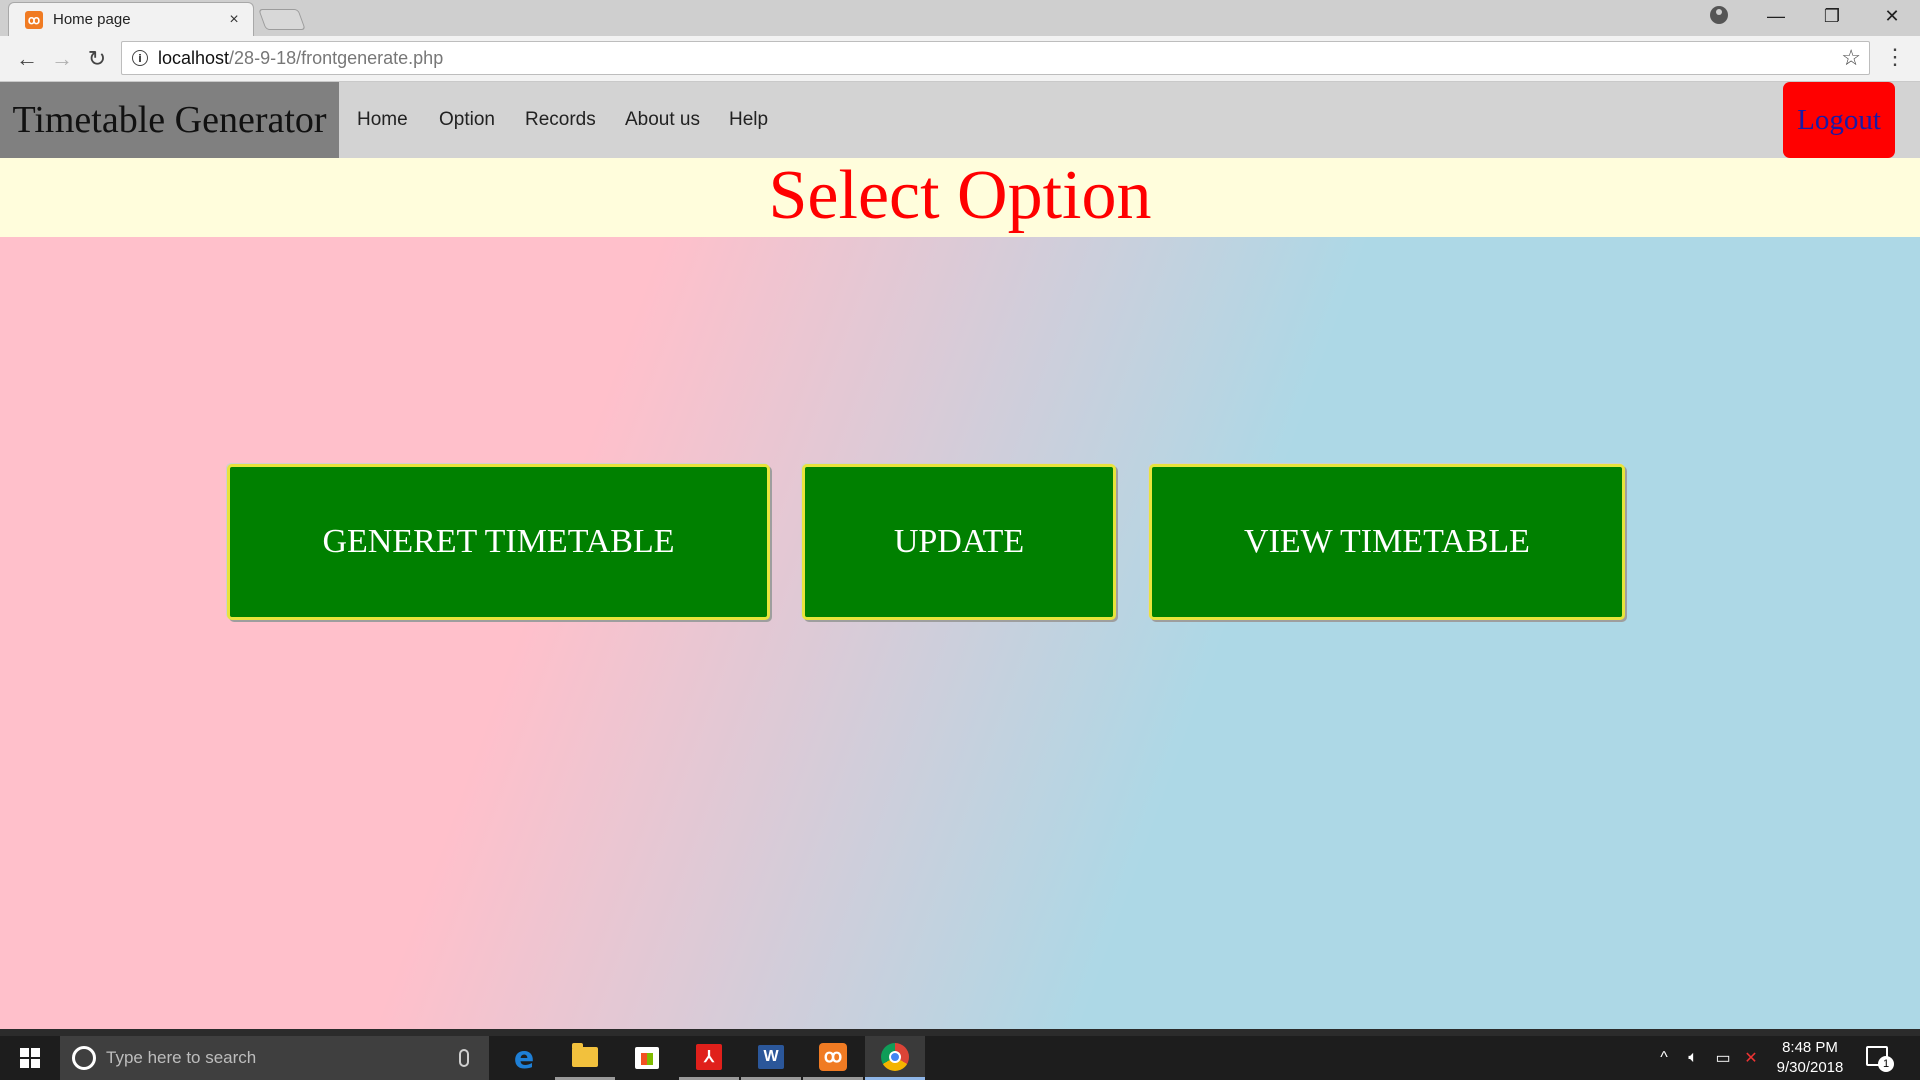 The image size is (1920, 1080). What do you see at coordinates (467, 120) in the screenshot?
I see `nav-link-option: Option` at bounding box center [467, 120].